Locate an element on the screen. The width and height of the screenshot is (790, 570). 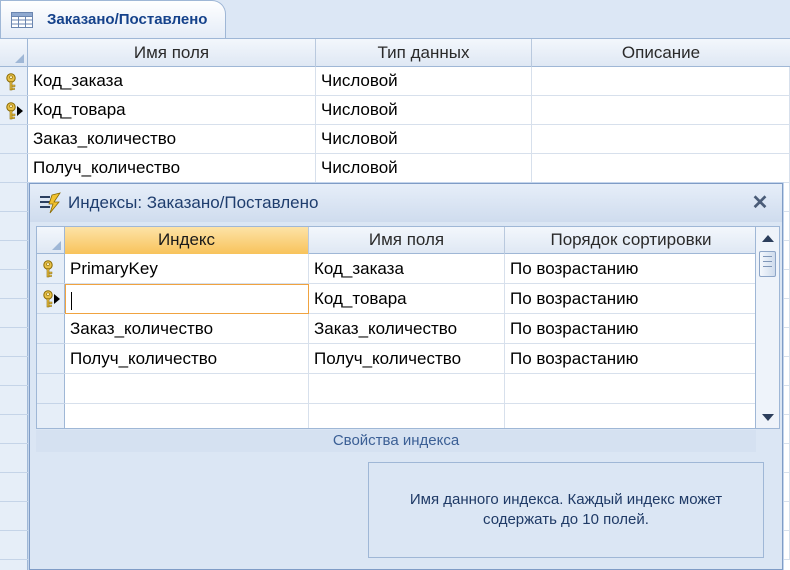
column-header-index: Индекс is located at coordinates (187, 240).